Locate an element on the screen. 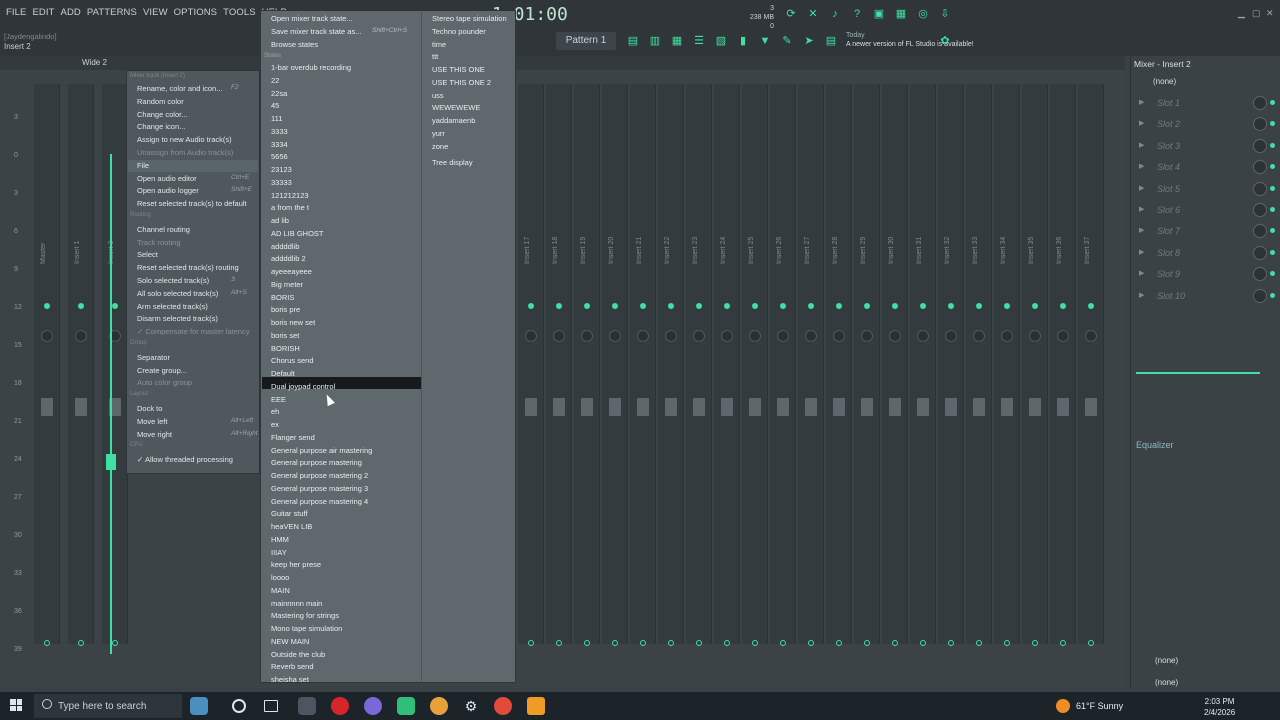 This screenshot has height=720, width=1280. preset-item: addddlib 2 is located at coordinates (288, 258).